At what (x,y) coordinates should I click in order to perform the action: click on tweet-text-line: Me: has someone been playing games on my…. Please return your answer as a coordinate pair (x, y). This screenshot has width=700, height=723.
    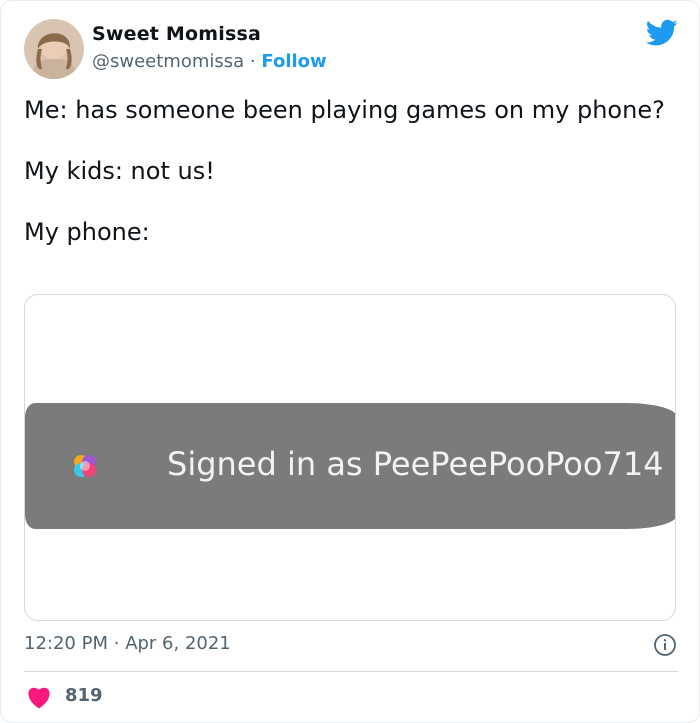
    Looking at the image, I should click on (344, 110).